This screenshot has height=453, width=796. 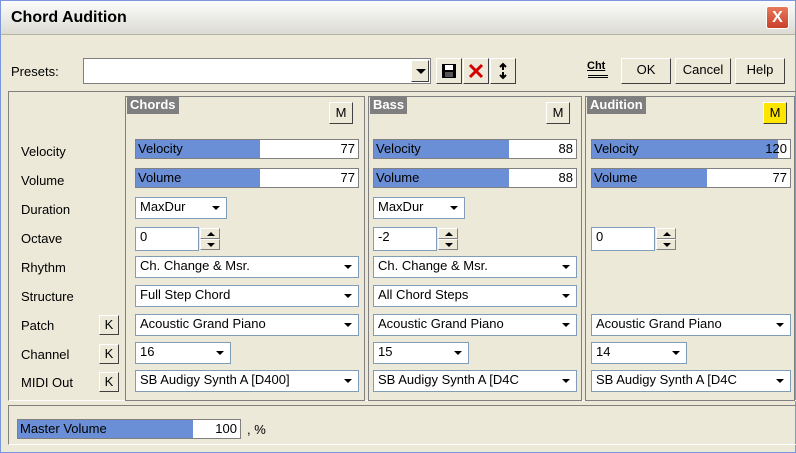 I want to click on audition-channel-dropdown: 14, so click(x=639, y=353).